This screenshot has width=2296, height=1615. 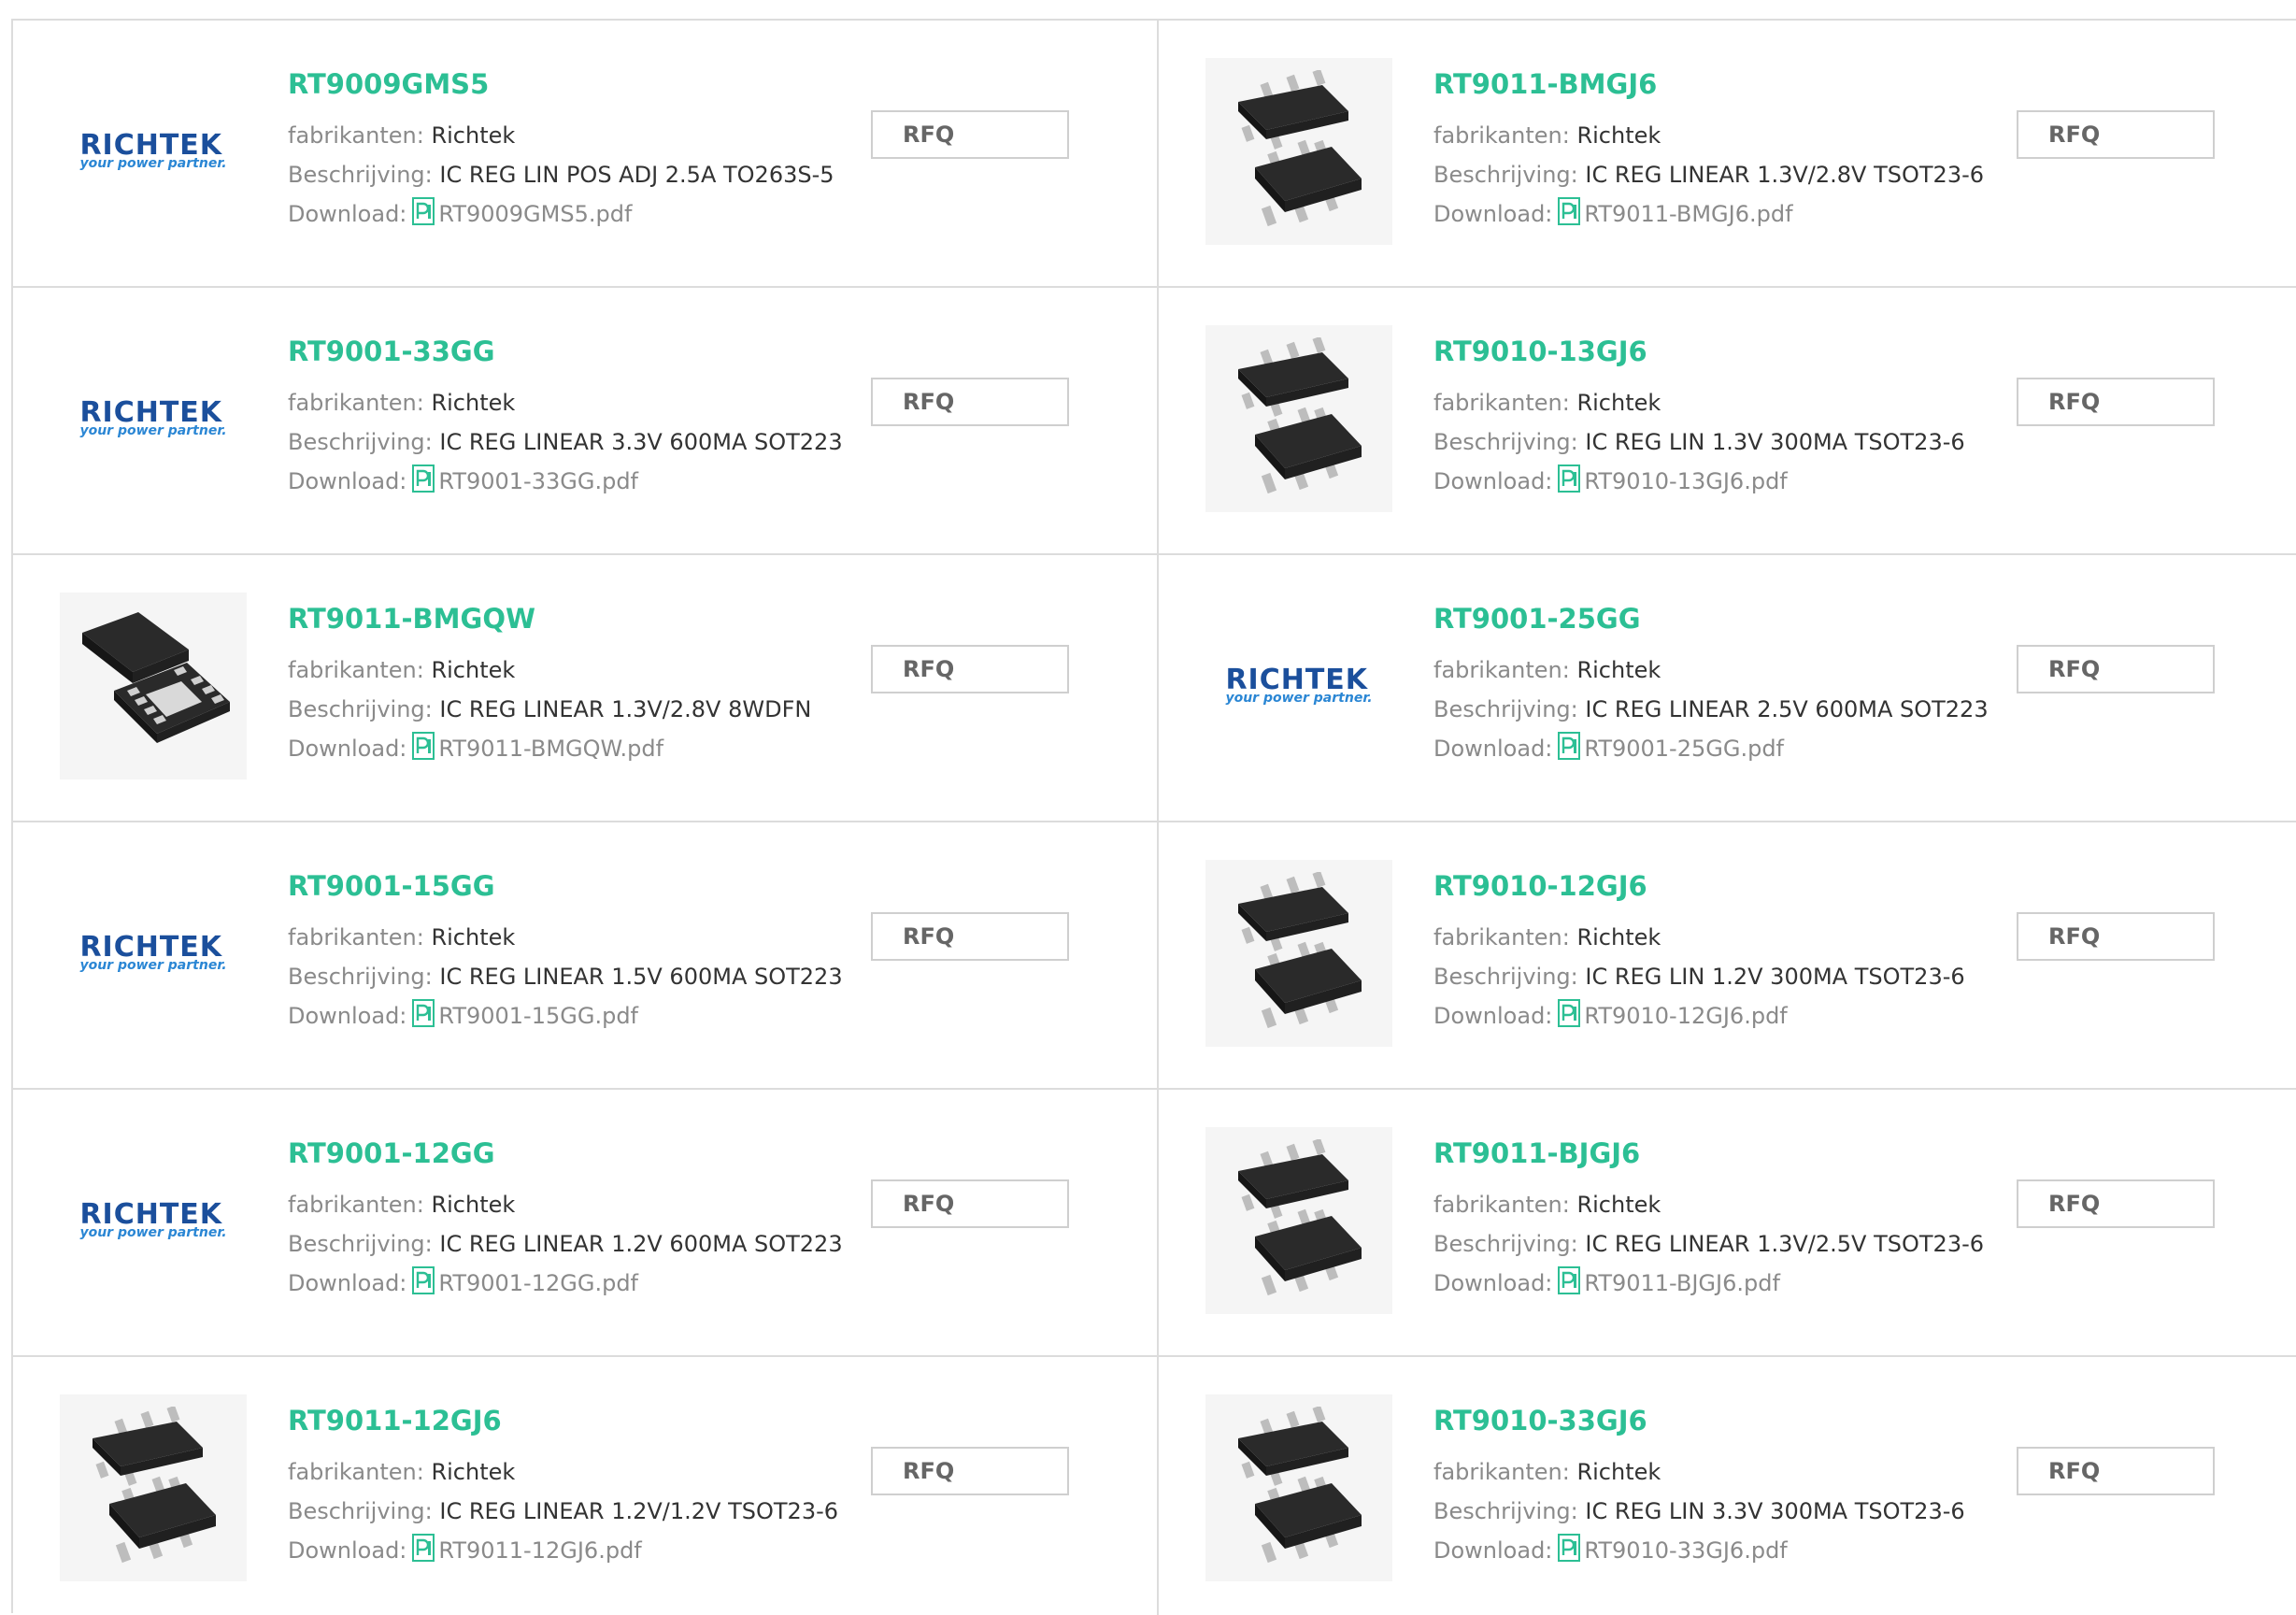 I want to click on pdf-download-link: RT9011-BJGJ6.pdf, so click(x=1682, y=1283).